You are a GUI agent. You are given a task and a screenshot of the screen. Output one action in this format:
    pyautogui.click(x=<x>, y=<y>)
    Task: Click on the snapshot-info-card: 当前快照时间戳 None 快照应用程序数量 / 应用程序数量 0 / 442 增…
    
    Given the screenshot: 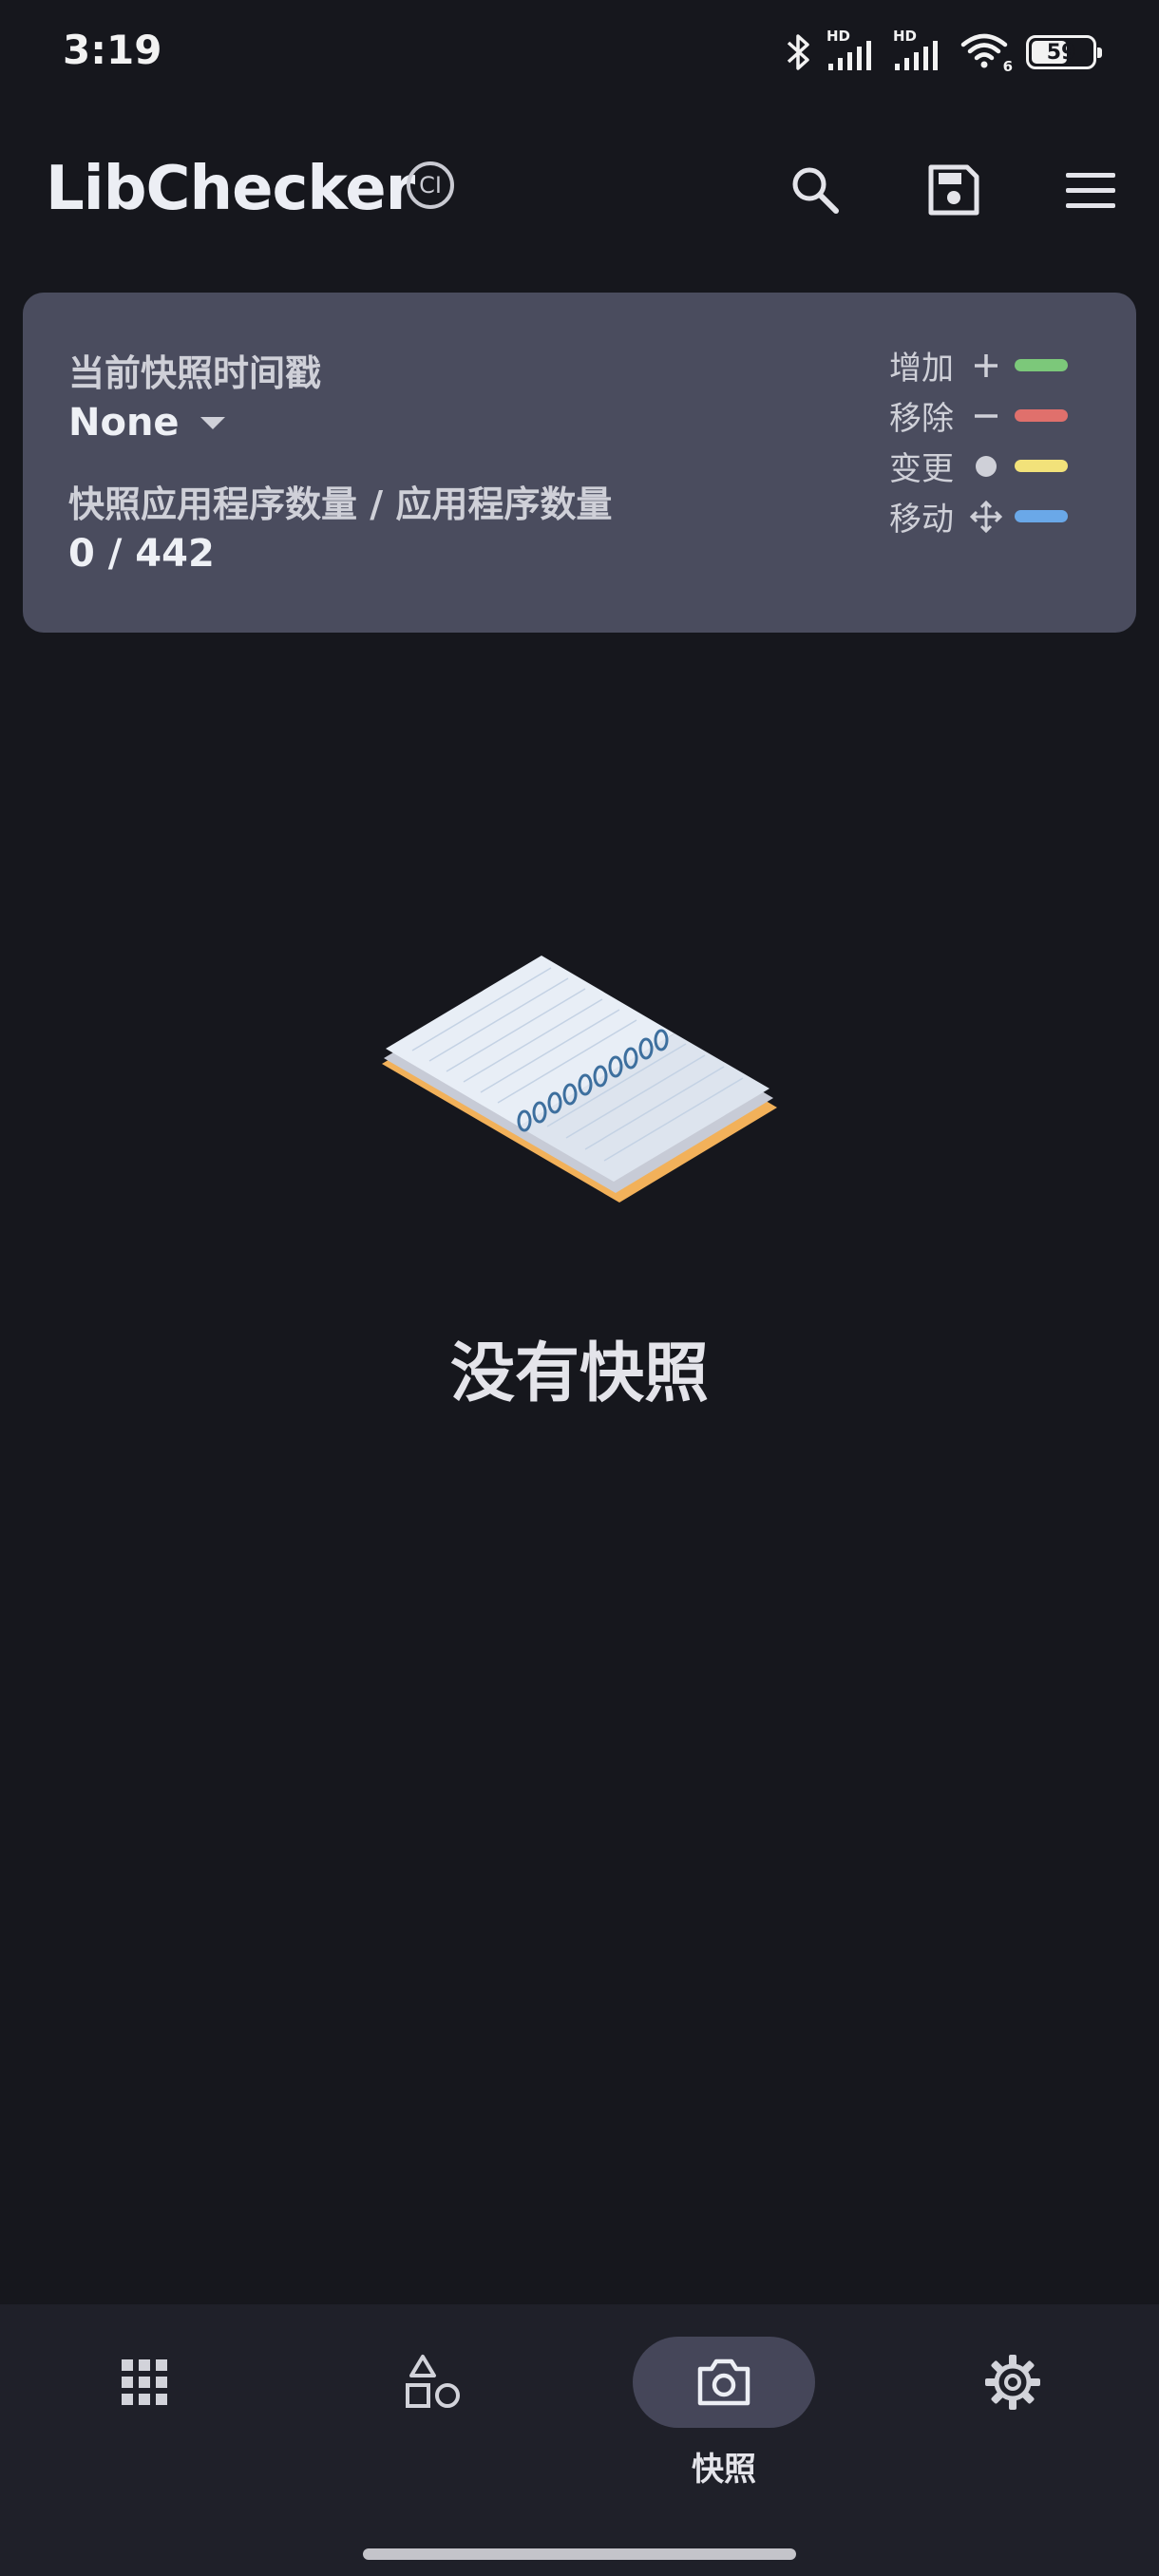 What is the action you would take?
    pyautogui.click(x=579, y=463)
    